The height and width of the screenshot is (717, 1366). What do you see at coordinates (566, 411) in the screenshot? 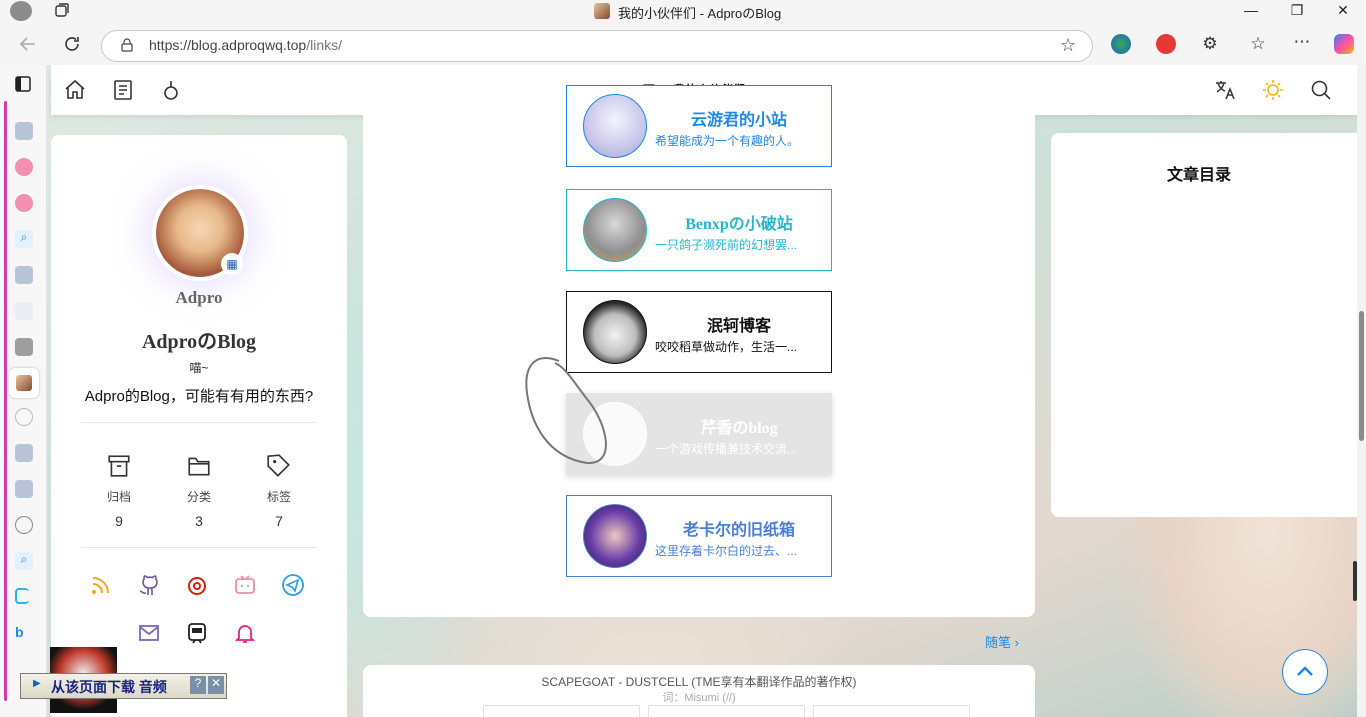
I see `cursor-drawing-mark` at bounding box center [566, 411].